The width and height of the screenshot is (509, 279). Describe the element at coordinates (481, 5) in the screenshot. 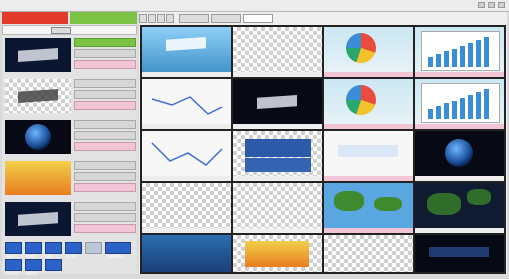

I see `minimize-icon` at that location.